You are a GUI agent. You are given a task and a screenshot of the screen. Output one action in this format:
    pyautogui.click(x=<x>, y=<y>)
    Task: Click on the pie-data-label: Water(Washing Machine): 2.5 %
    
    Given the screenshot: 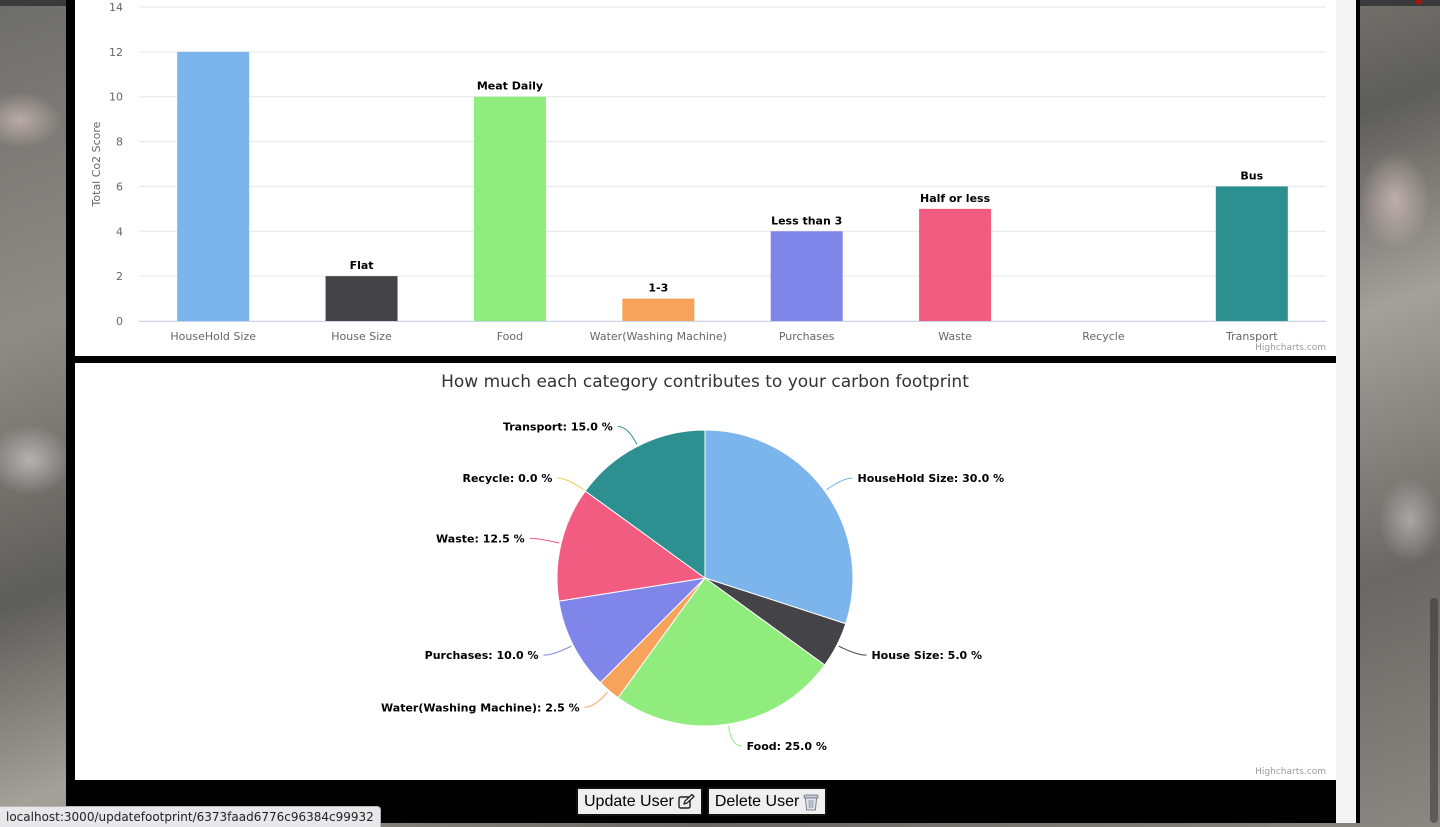 What is the action you would take?
    pyautogui.click(x=480, y=707)
    